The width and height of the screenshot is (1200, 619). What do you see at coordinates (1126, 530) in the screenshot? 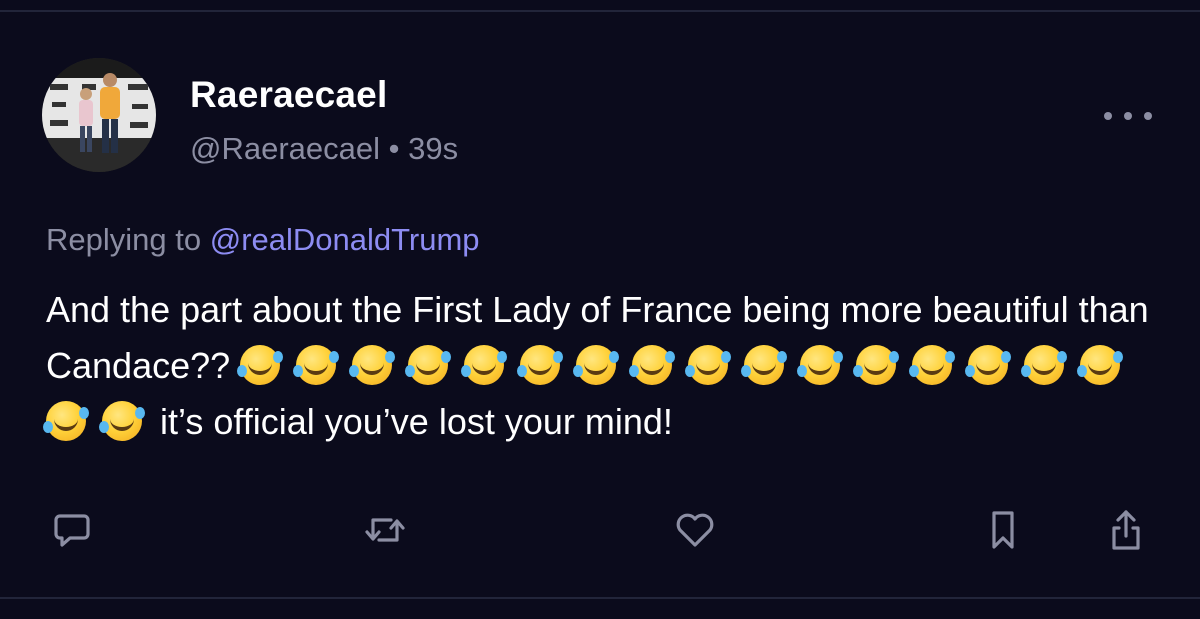
I see `share-icon` at bounding box center [1126, 530].